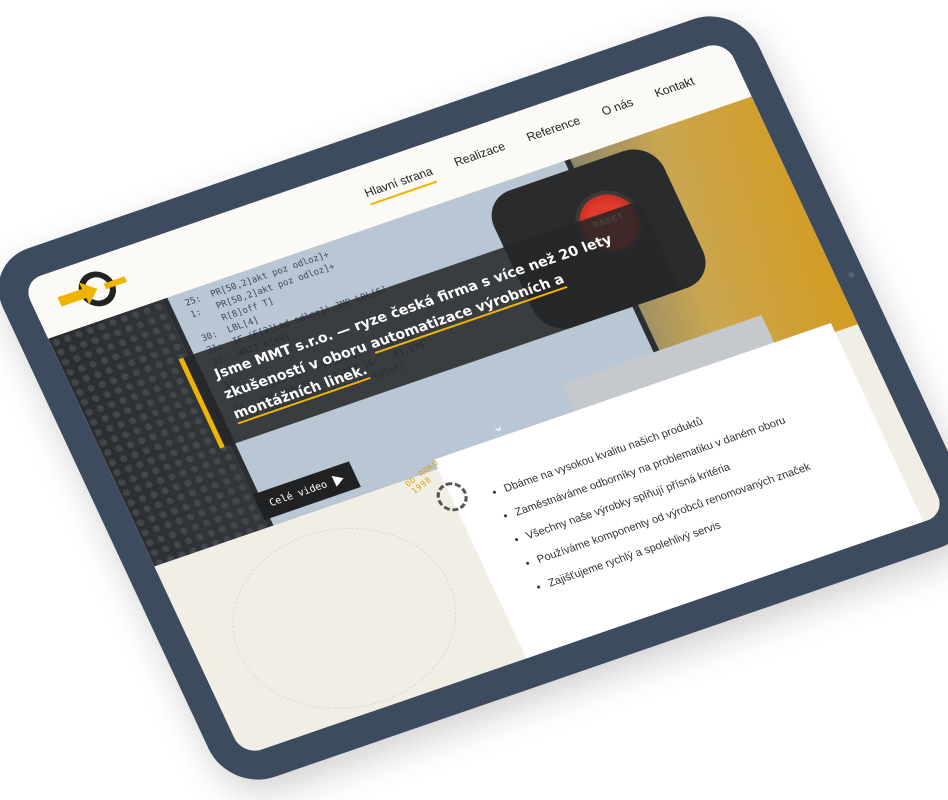  What do you see at coordinates (452, 497) in the screenshot?
I see `gear-icon` at bounding box center [452, 497].